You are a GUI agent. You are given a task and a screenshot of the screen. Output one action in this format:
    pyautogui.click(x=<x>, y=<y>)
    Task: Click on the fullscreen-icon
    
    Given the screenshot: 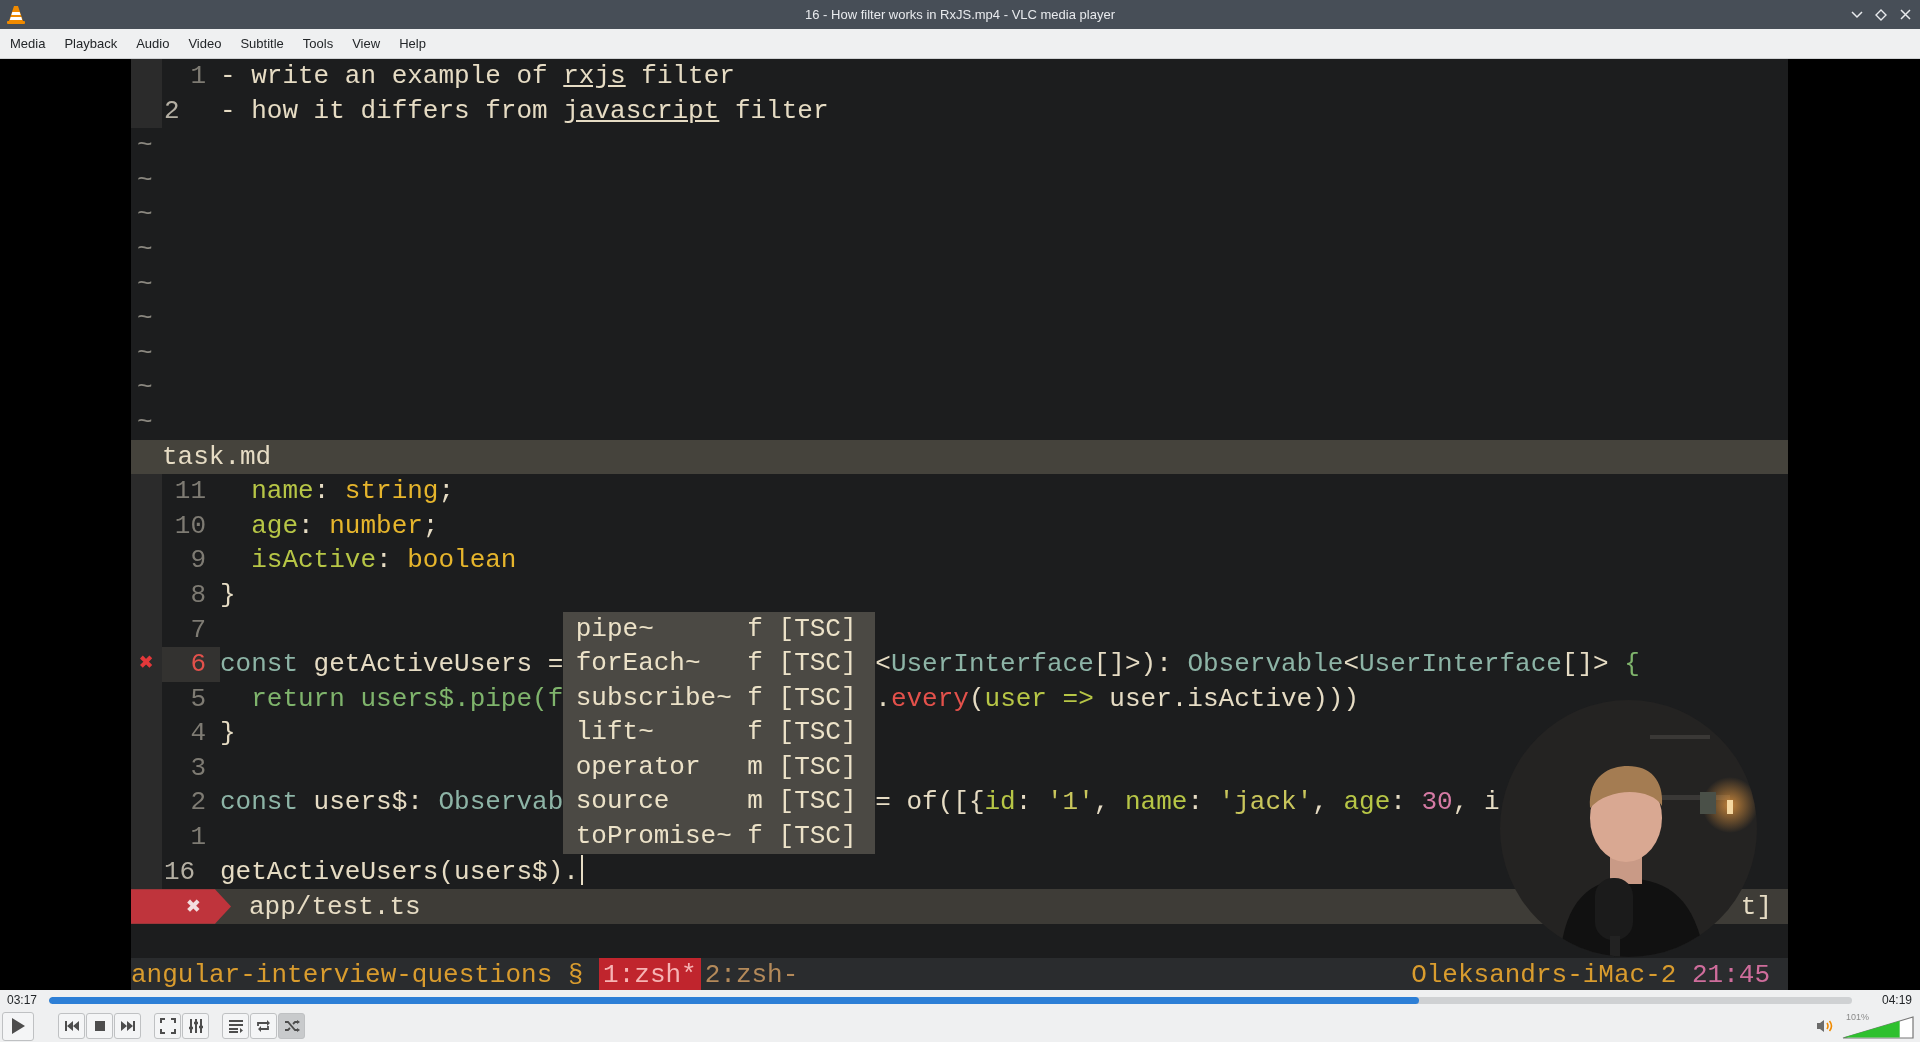 What is the action you would take?
    pyautogui.click(x=167, y=1026)
    